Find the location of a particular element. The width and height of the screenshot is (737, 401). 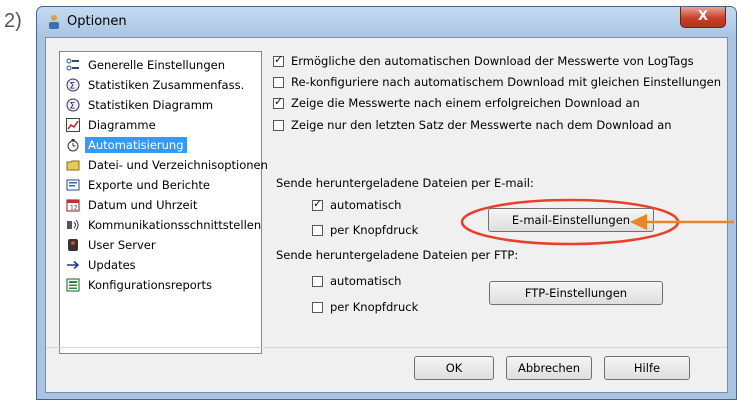

nav-item-config-reports: Konfigurationsreports is located at coordinates (160, 285).